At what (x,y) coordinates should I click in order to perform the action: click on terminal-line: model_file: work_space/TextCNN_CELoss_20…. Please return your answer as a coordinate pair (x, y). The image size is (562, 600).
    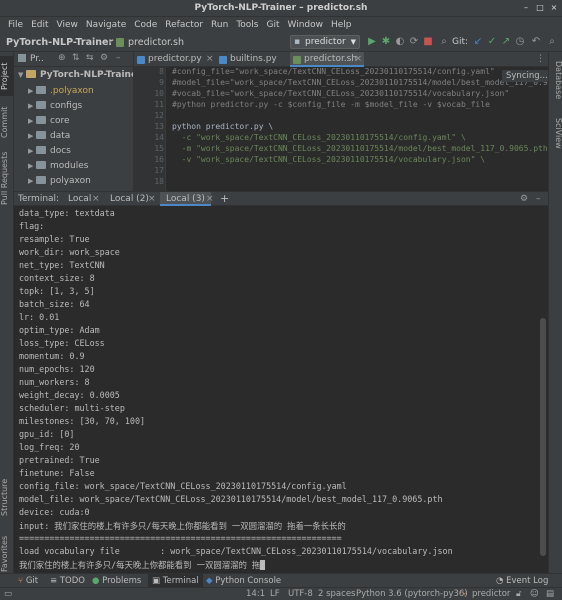
    Looking at the image, I should click on (231, 499).